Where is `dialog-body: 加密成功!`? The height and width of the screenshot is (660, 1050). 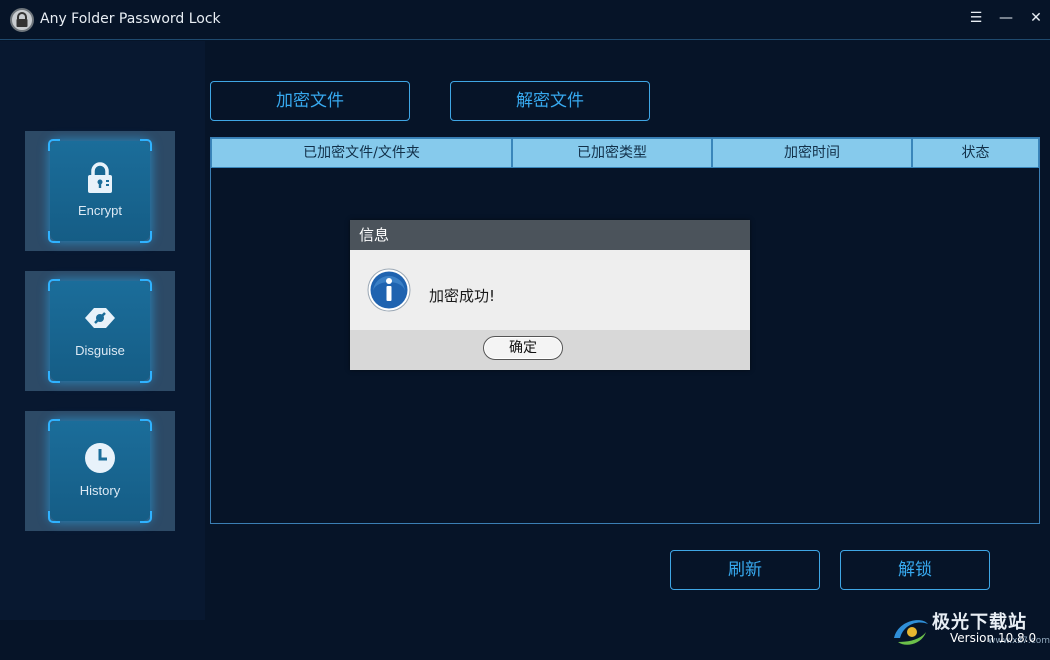 dialog-body: 加密成功! is located at coordinates (550, 290).